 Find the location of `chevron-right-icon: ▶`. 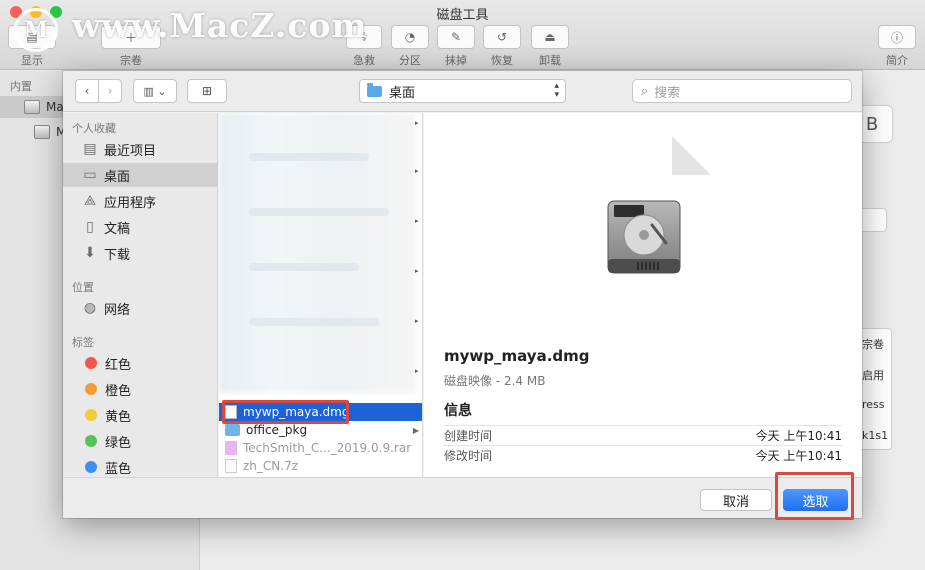

chevron-right-icon: ▶ is located at coordinates (415, 430).